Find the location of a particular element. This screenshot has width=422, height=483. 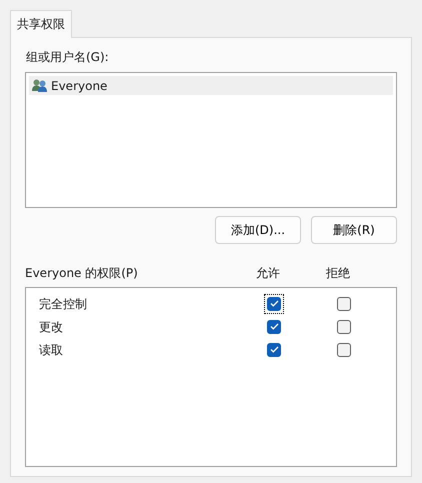

tab: 共享权限 is located at coordinates (41, 24).